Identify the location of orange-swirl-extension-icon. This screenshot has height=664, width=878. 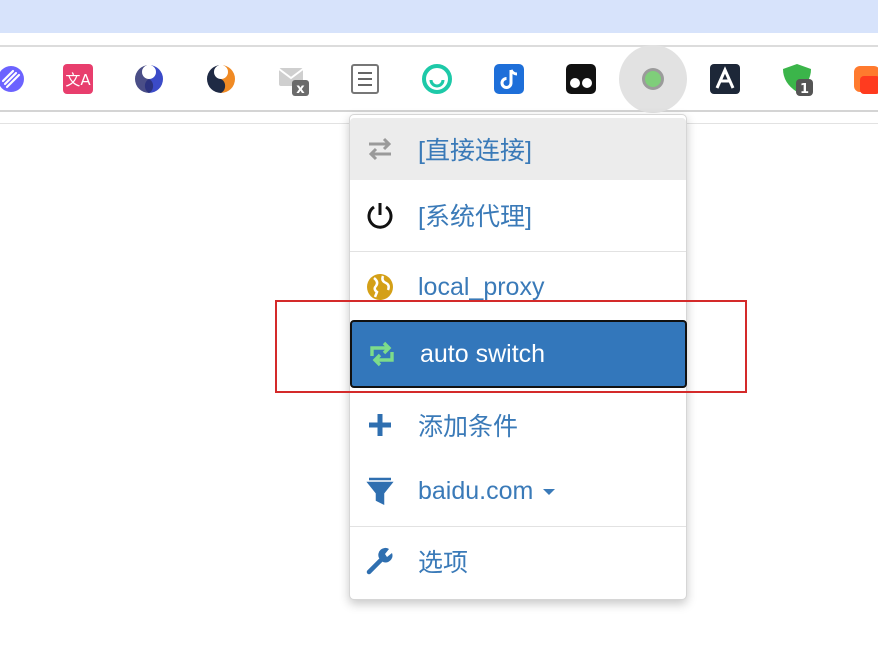
(221, 79).